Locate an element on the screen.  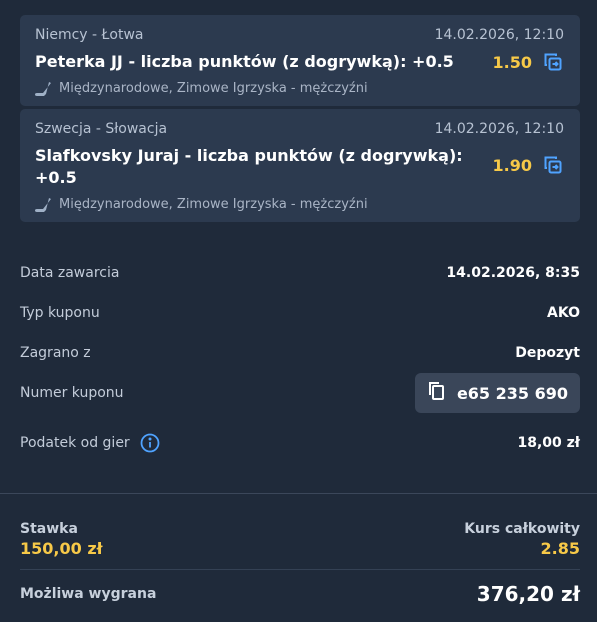
stake-value: 150,00 zł is located at coordinates (61, 548).